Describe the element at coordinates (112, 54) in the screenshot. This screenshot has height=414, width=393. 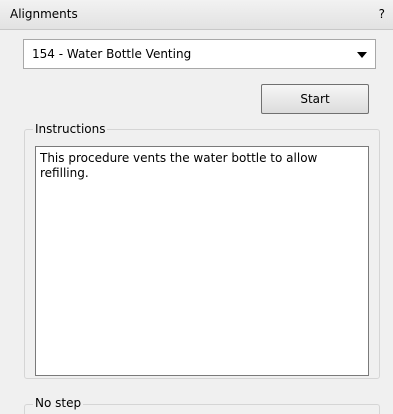
I see `procedure-selected-value: 154 - Water Bottle Venting` at that location.